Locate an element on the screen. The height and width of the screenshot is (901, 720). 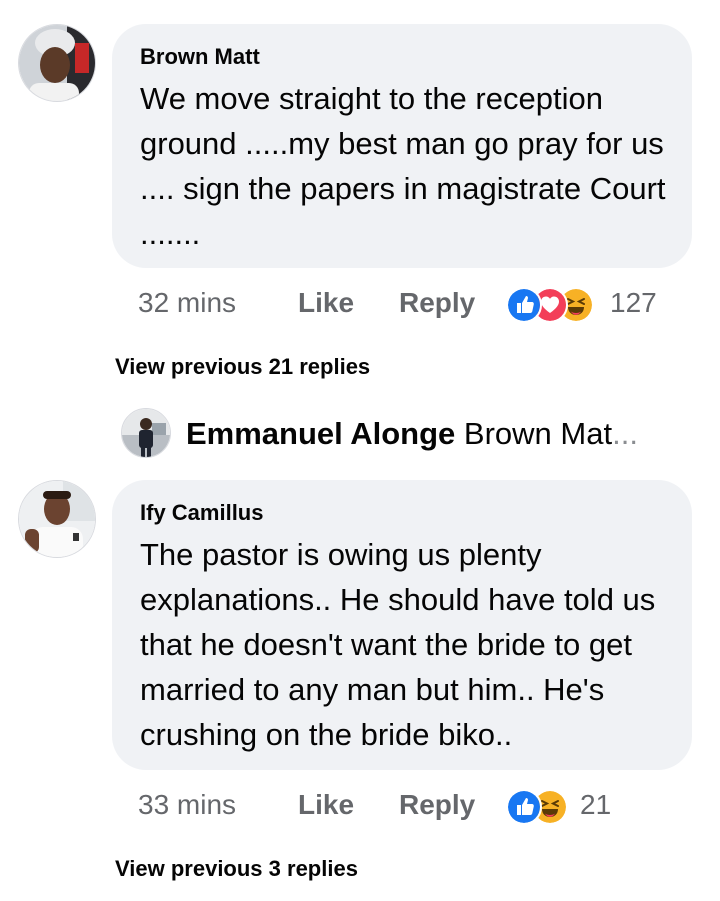
comment-actions: 33 mins Like Reply 21 is located at coordinates (408, 806).